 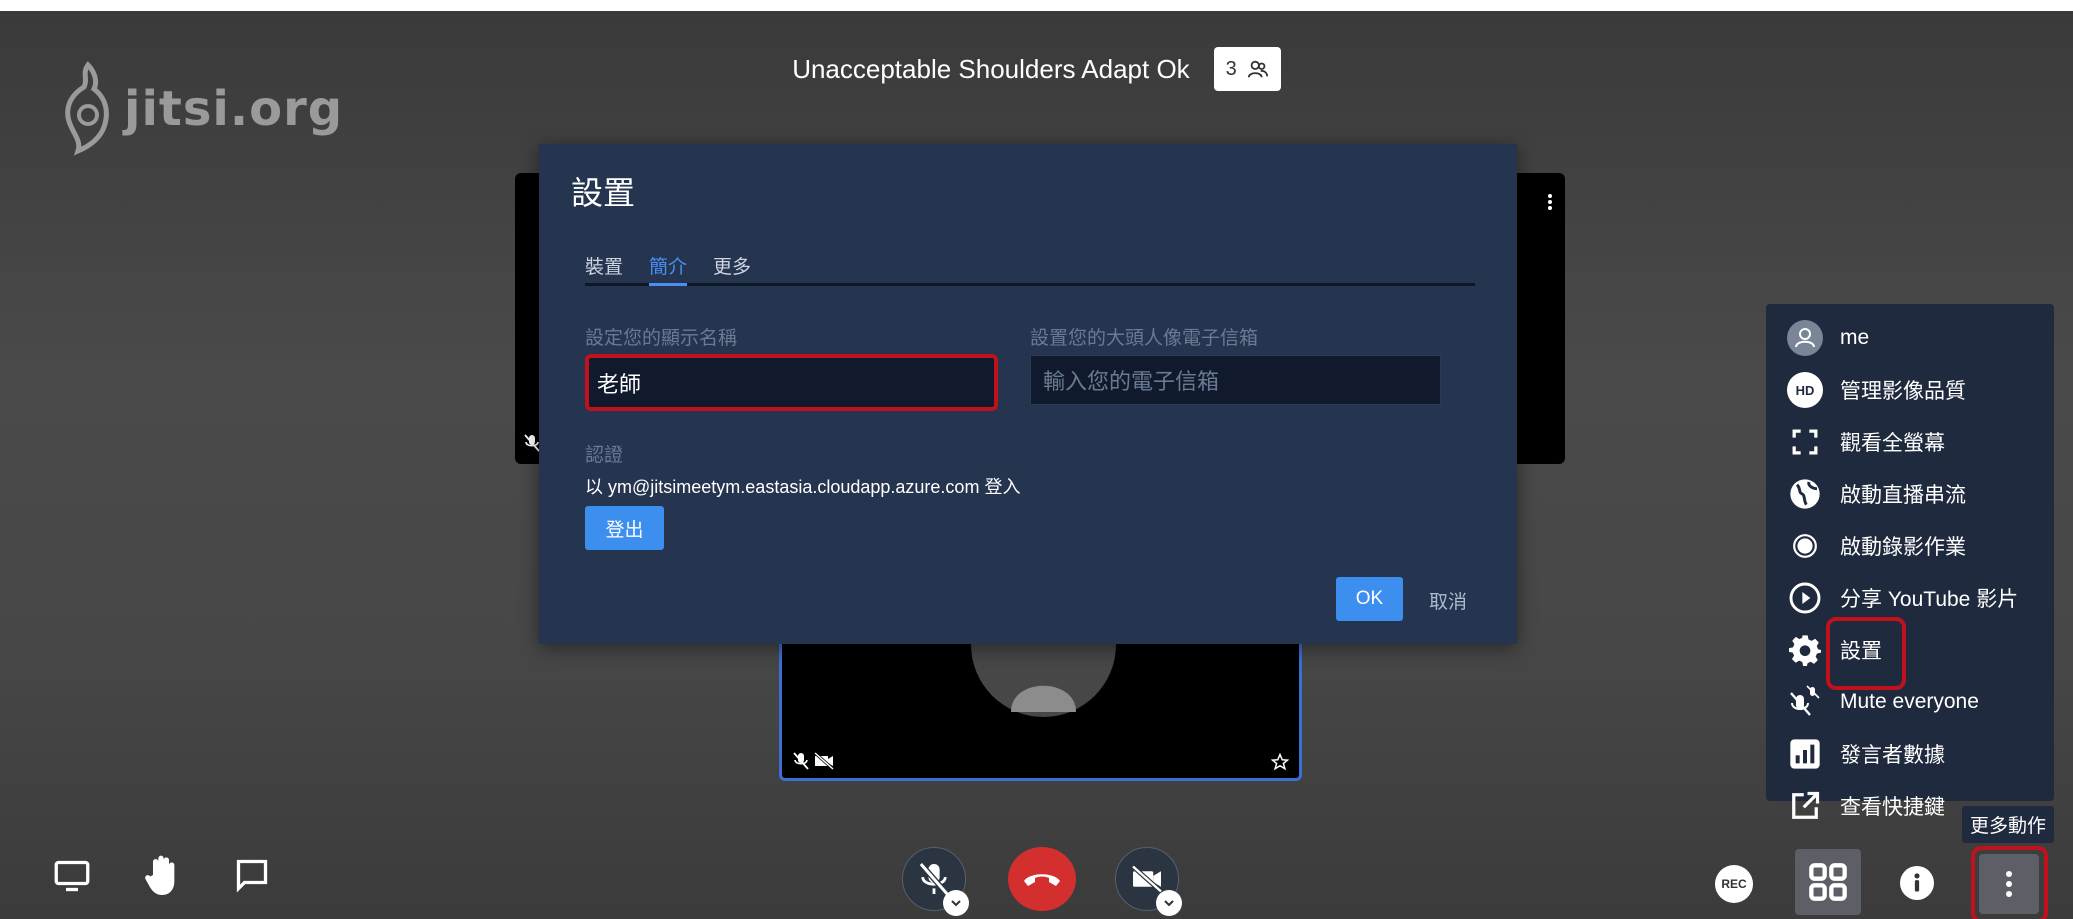 I want to click on hand-icon, so click(x=160, y=875).